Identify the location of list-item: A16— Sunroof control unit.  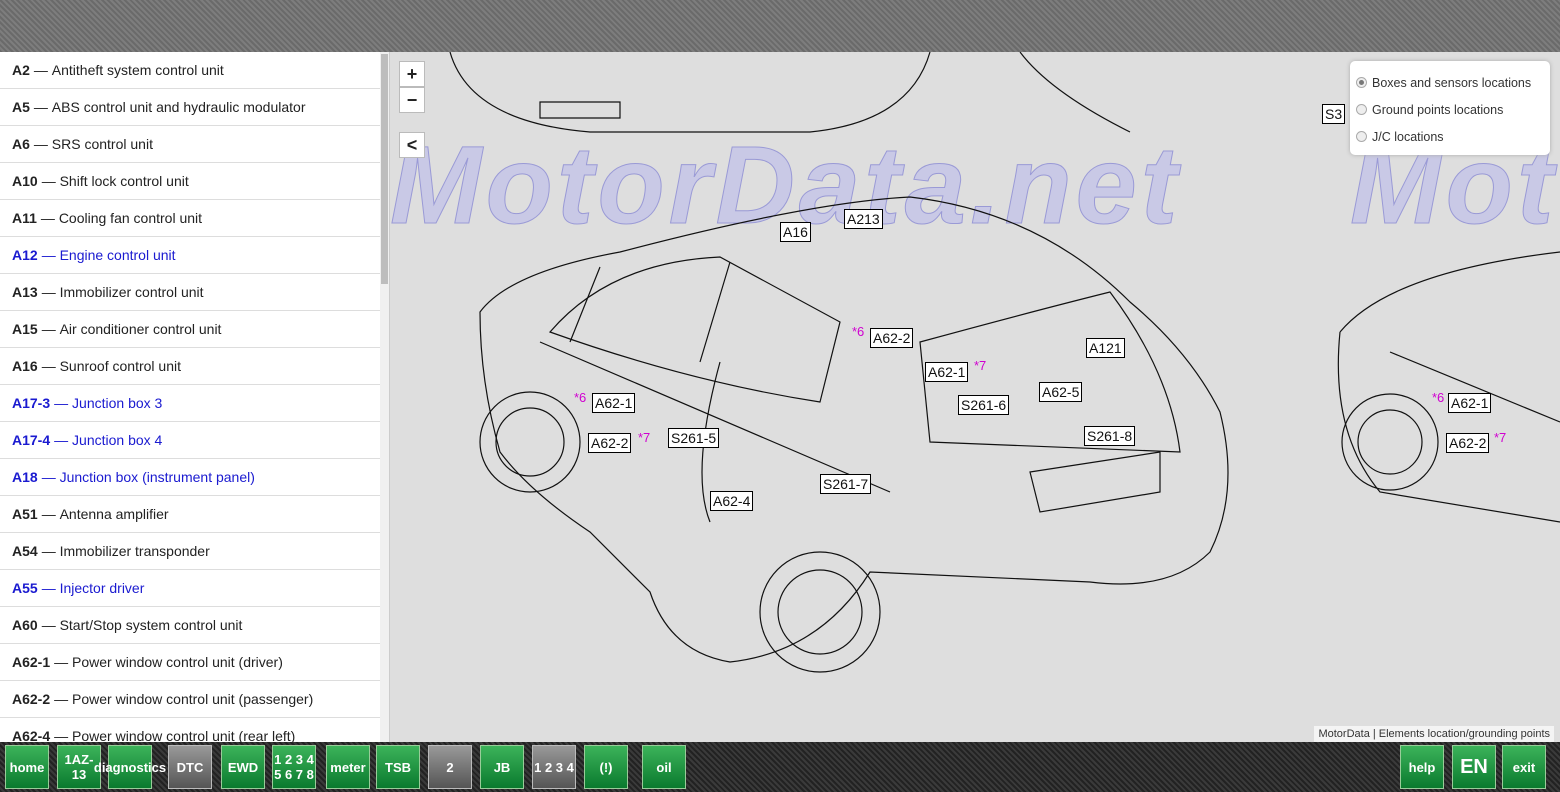
(194, 366).